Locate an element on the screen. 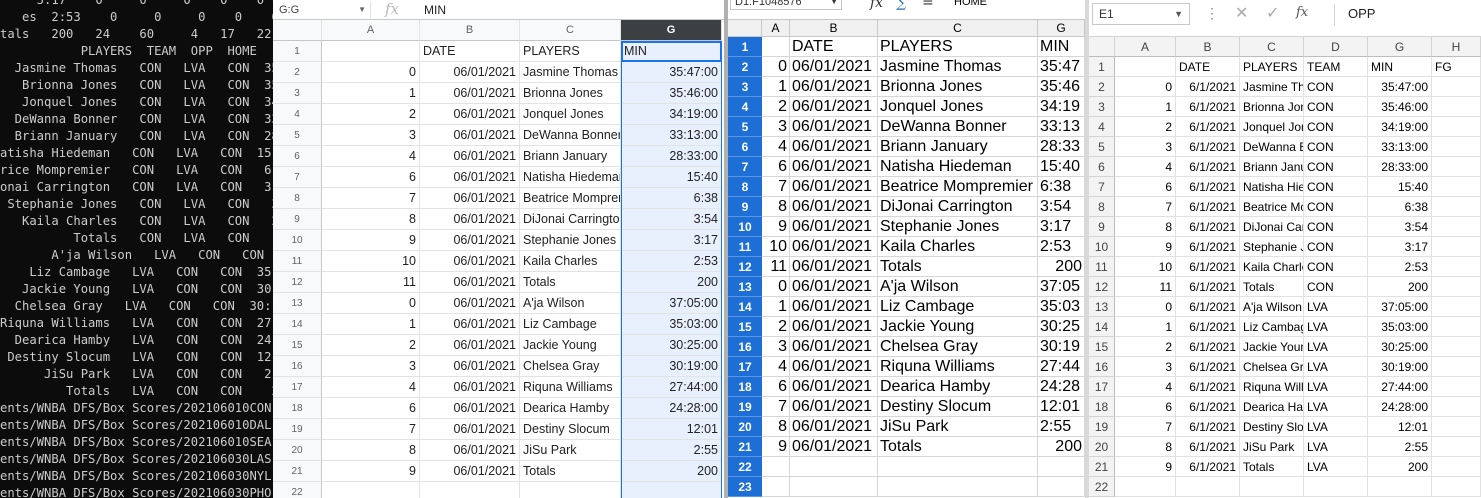 The image size is (1481, 498). cell: 33:13 is located at coordinates (1061, 127).